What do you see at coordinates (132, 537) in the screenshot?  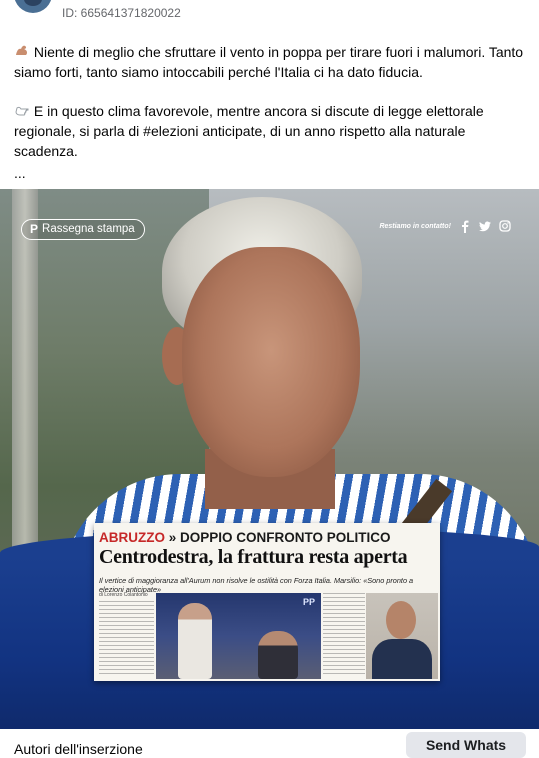 I see `clipping-kicker-region: ABRUZZO` at bounding box center [132, 537].